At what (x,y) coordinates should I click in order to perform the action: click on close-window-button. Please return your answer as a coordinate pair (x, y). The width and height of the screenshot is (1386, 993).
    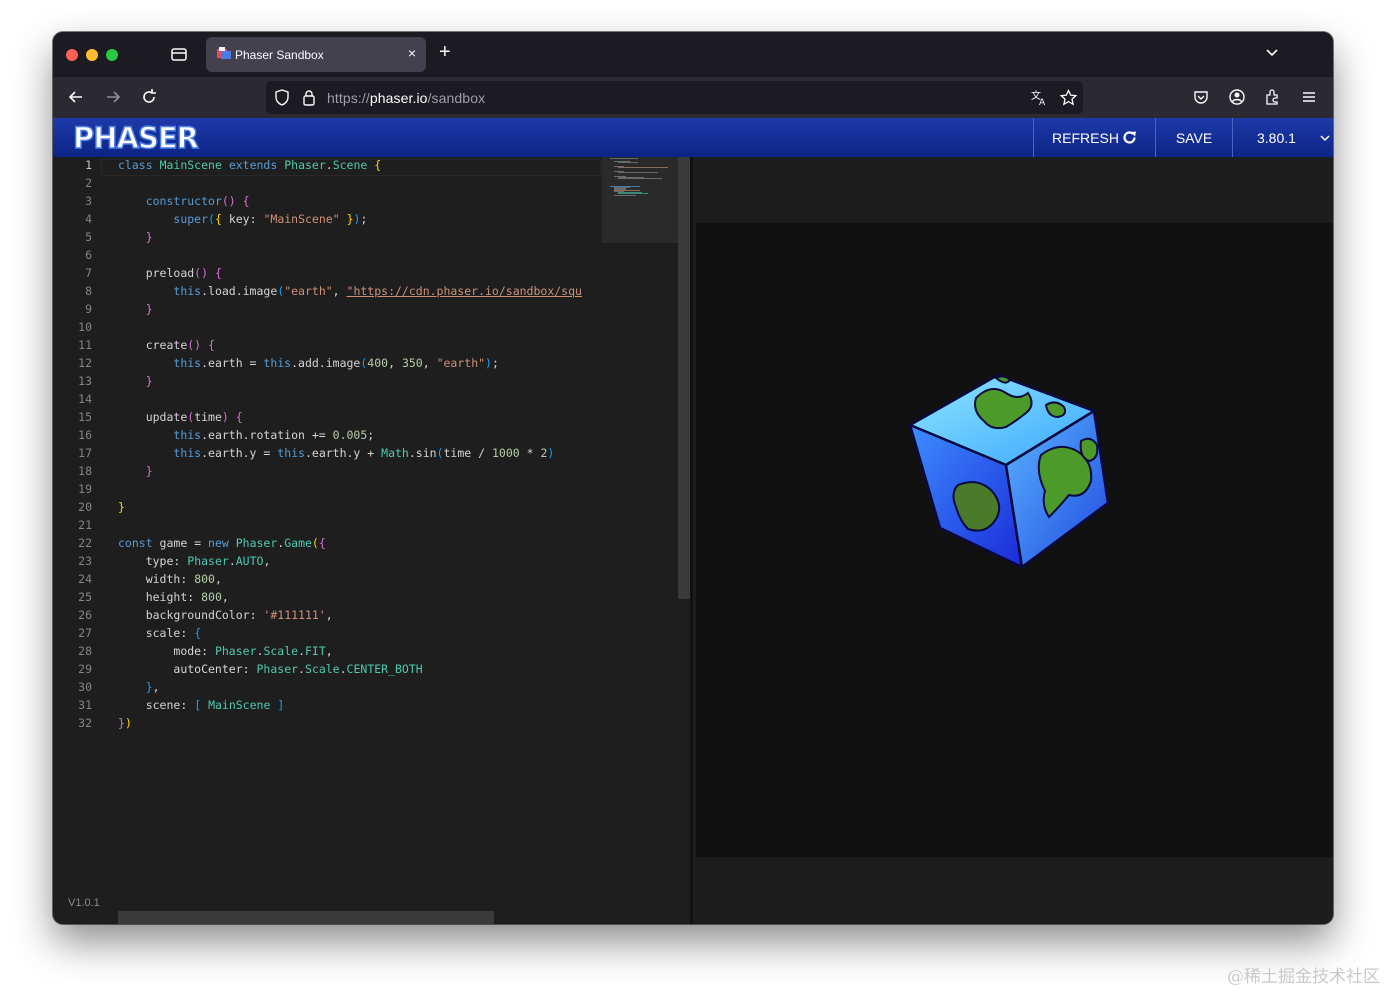
    Looking at the image, I should click on (72, 55).